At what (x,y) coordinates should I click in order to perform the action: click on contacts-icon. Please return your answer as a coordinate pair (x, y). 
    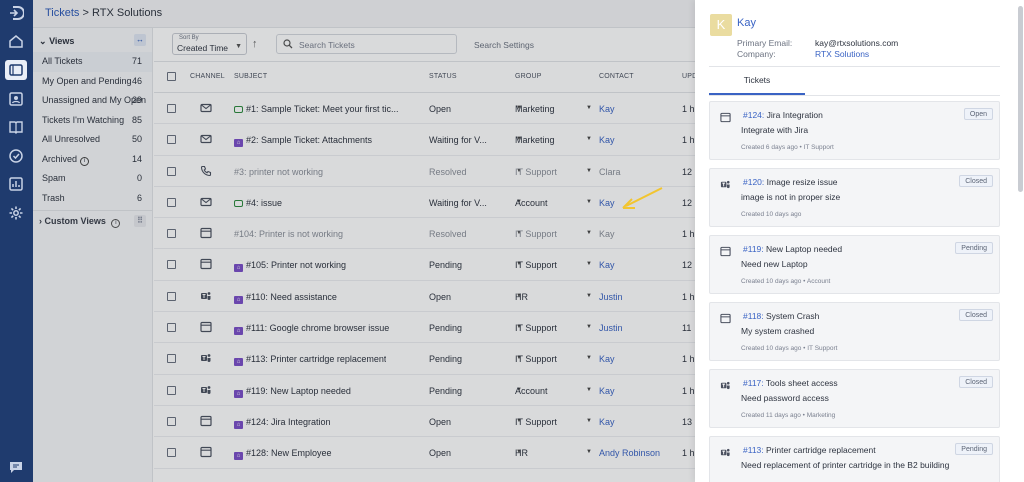
    Looking at the image, I should click on (16, 99).